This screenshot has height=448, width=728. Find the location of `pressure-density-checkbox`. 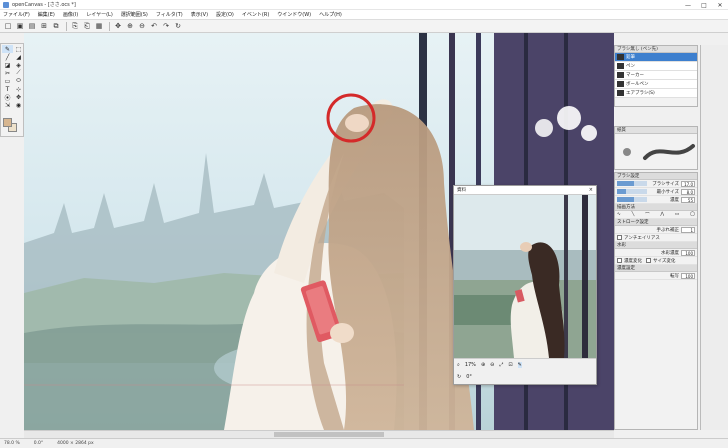

pressure-density-checkbox is located at coordinates (619, 260).